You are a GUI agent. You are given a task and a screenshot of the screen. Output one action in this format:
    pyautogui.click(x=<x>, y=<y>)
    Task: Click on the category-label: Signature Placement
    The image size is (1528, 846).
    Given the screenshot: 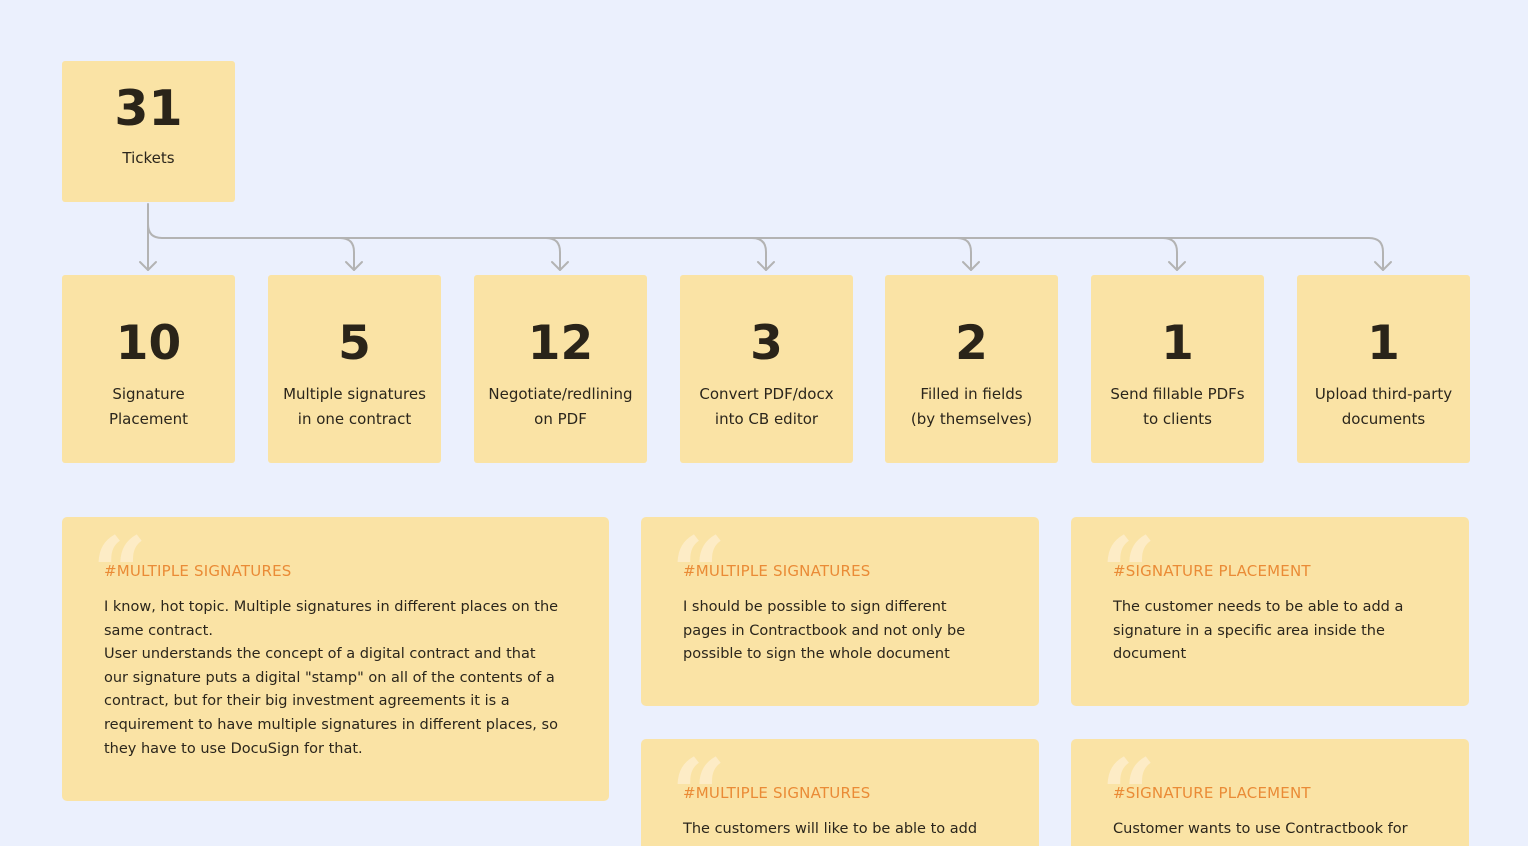 What is the action you would take?
    pyautogui.click(x=148, y=406)
    